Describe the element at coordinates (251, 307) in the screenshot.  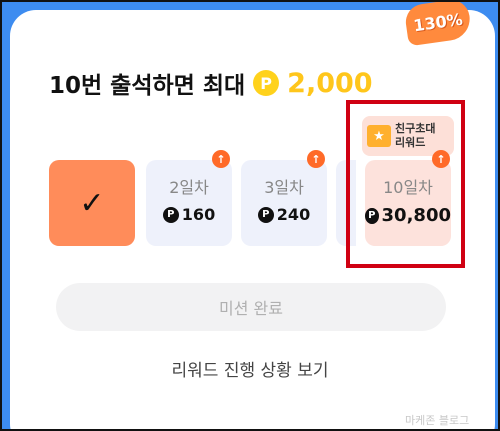
I see `mission-complete-button: 미션 완료` at that location.